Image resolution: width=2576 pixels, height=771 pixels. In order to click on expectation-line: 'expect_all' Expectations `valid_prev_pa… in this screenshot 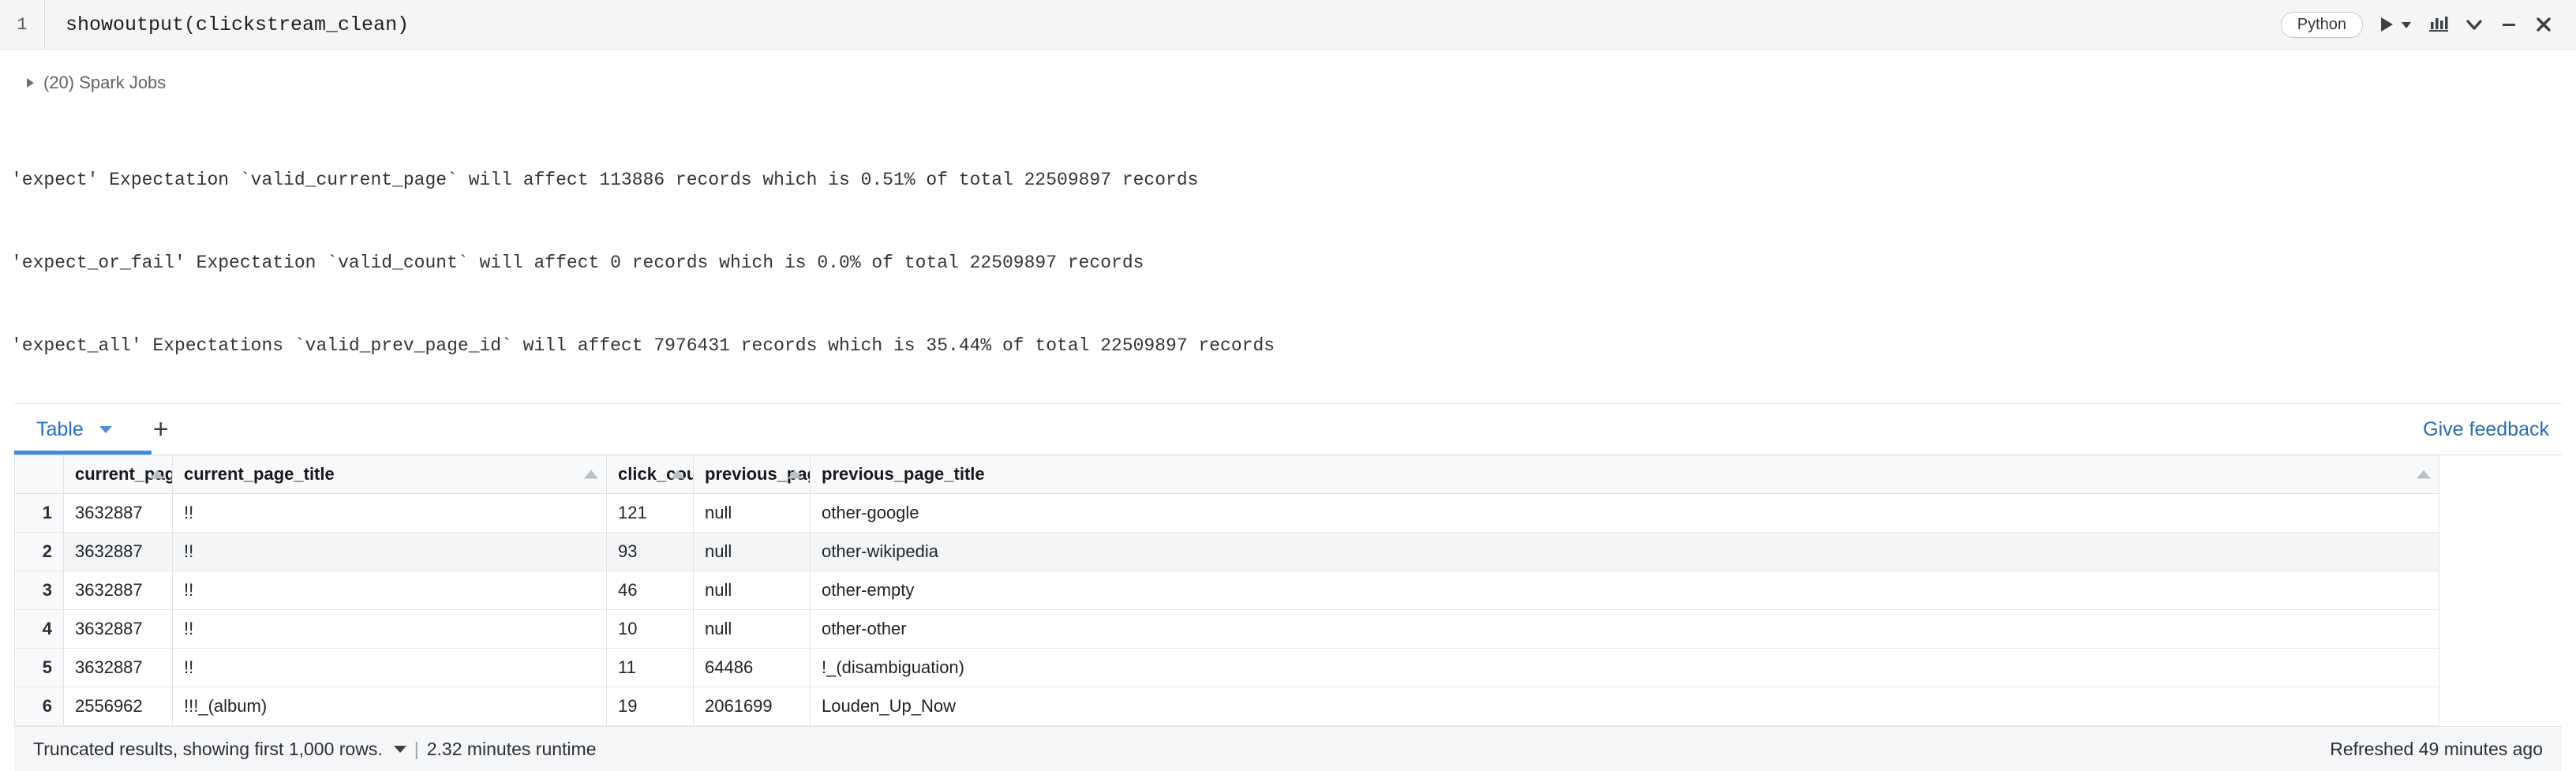, I will do `click(643, 345)`.